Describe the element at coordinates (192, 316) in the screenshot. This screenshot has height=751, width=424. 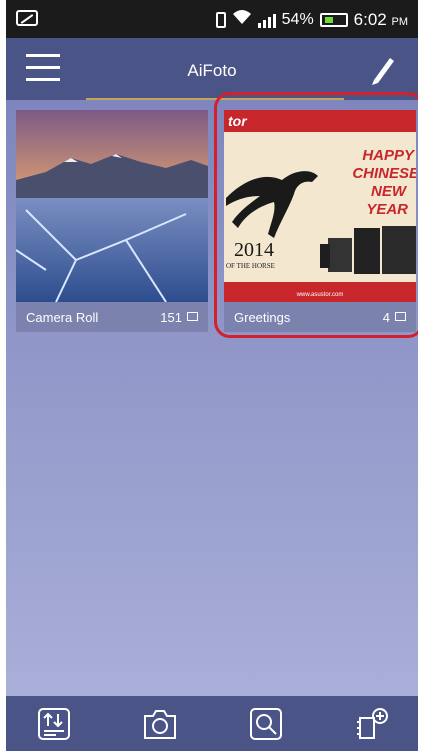
I see `image-count-icon` at that location.